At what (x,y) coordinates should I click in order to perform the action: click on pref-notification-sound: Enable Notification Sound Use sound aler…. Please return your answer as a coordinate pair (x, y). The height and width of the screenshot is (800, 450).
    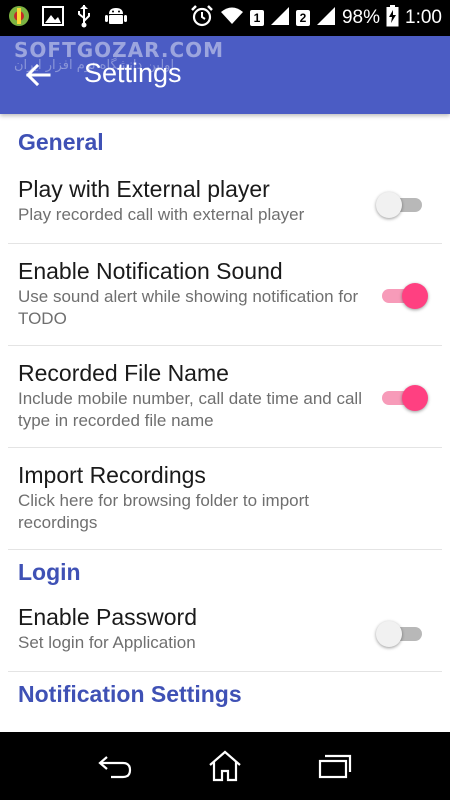
    Looking at the image, I should click on (225, 295).